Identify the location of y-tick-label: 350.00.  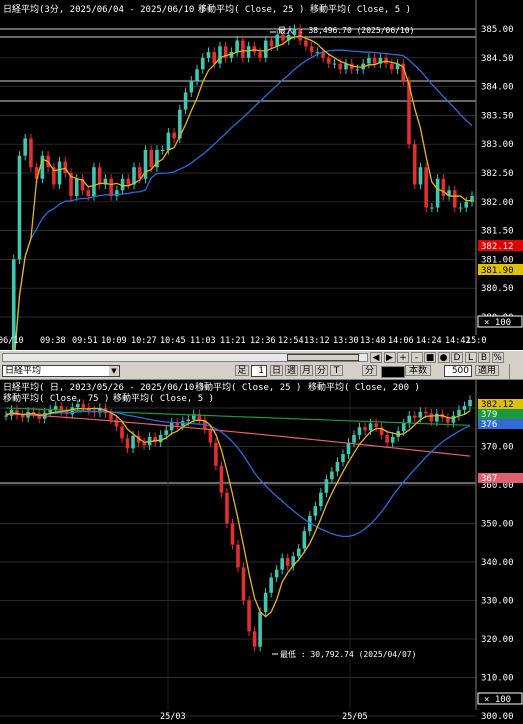
(497, 525).